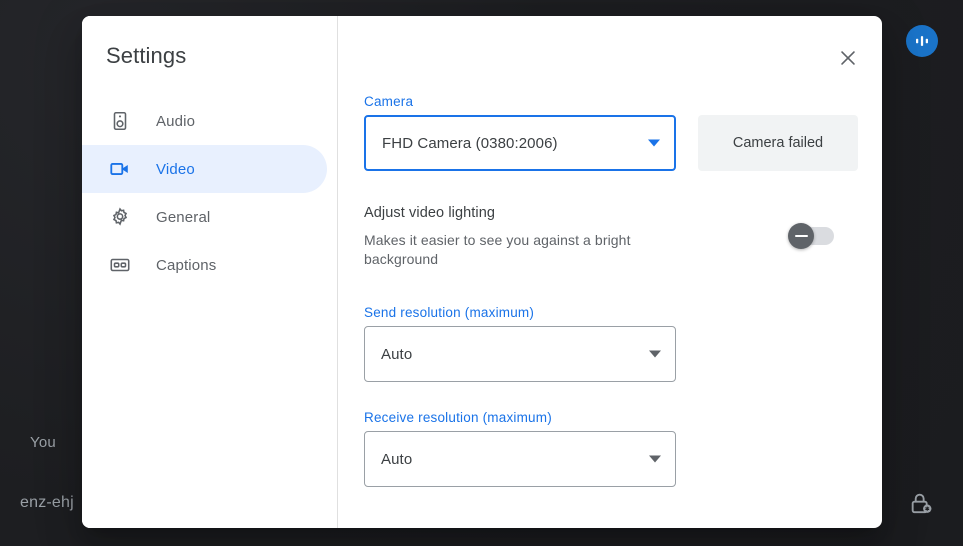  I want to click on close-button, so click(848, 58).